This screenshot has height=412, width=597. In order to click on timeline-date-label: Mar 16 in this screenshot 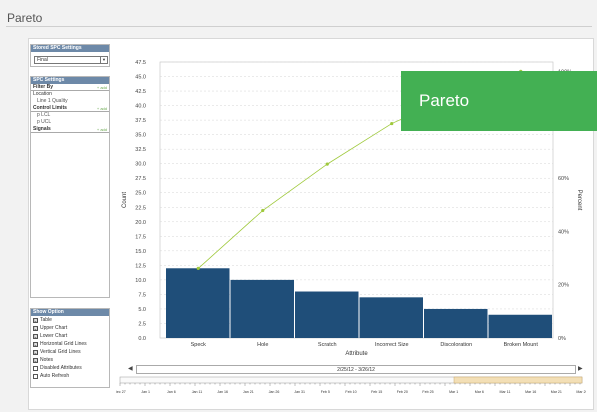, I will do `click(530, 392)`.